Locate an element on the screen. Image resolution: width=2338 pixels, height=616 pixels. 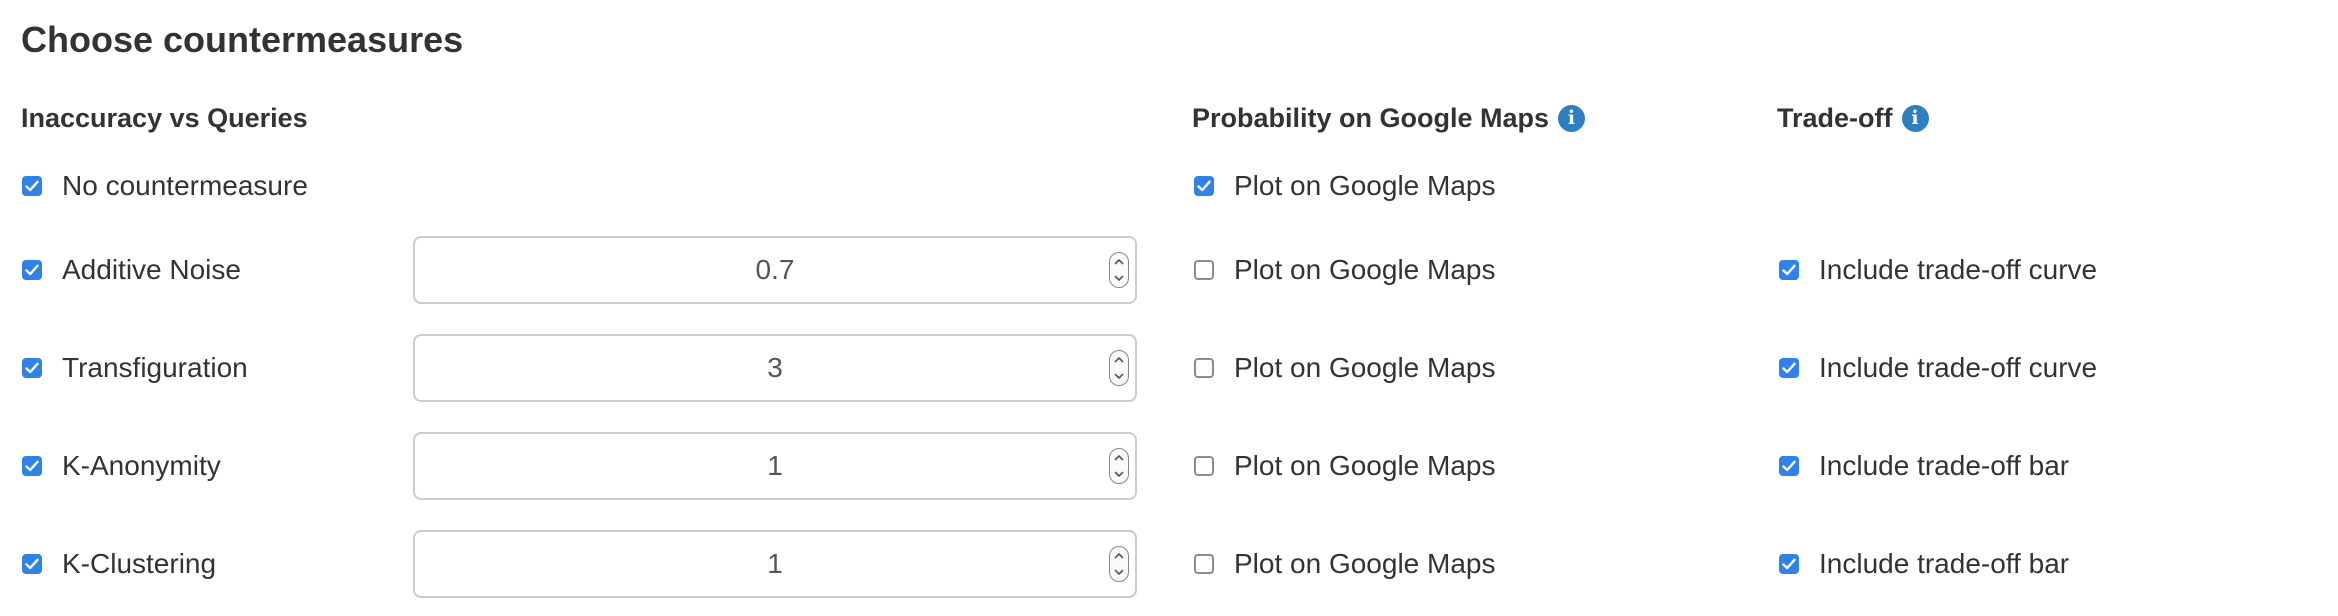
checkbox-label: Transfiguration is located at coordinates (155, 367).